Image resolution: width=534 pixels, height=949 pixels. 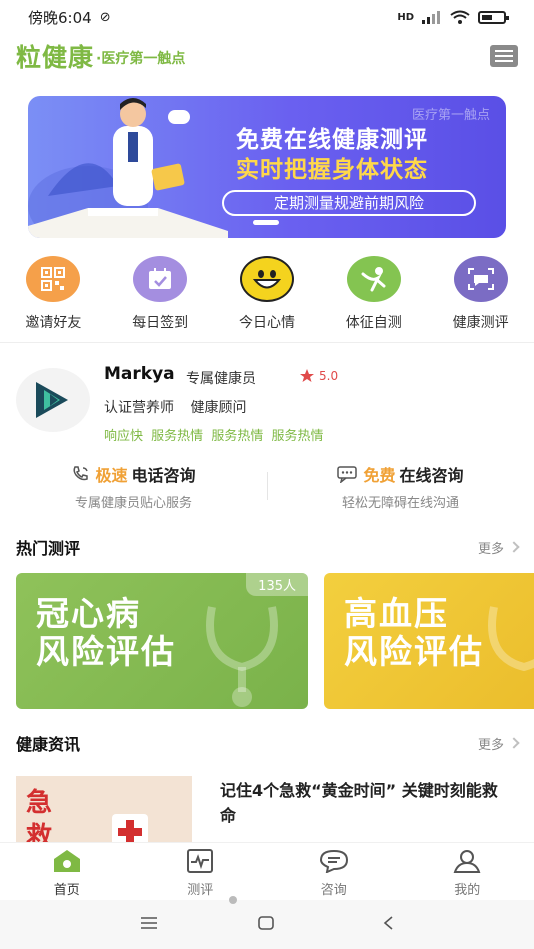 I want to click on quick-label: 体征自测, so click(x=373, y=323).